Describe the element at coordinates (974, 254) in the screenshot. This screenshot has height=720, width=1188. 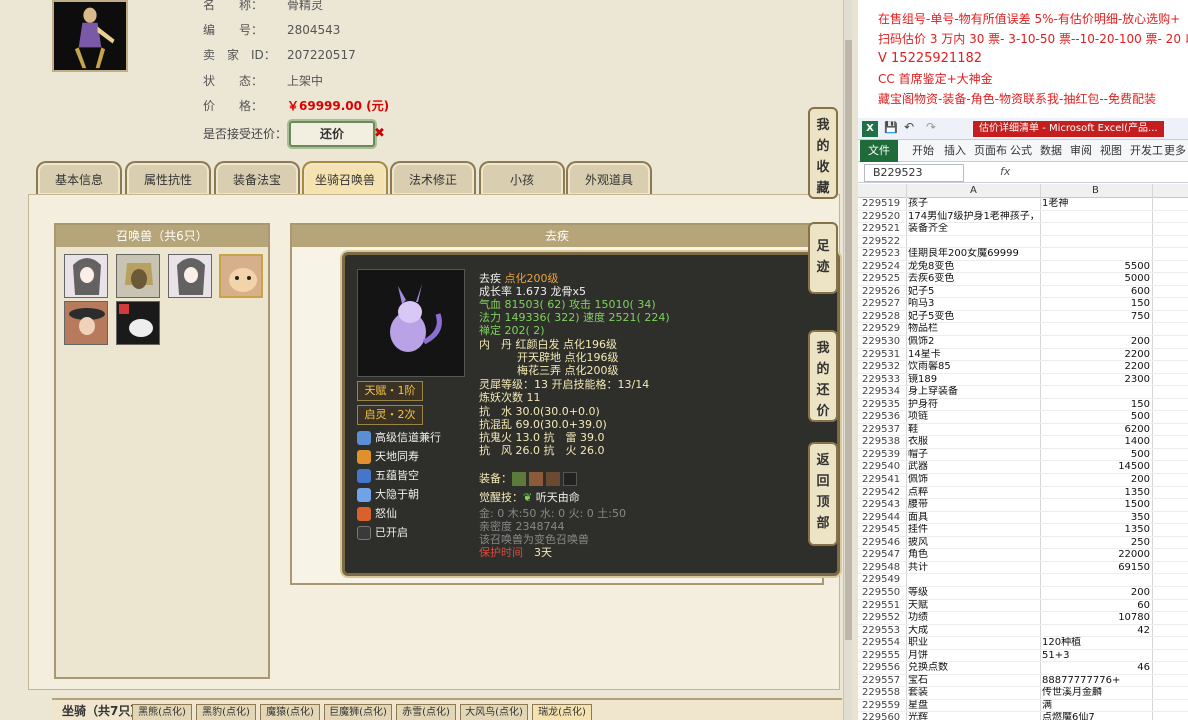
I see `cell-a: 佳期良年200女魔69999` at that location.